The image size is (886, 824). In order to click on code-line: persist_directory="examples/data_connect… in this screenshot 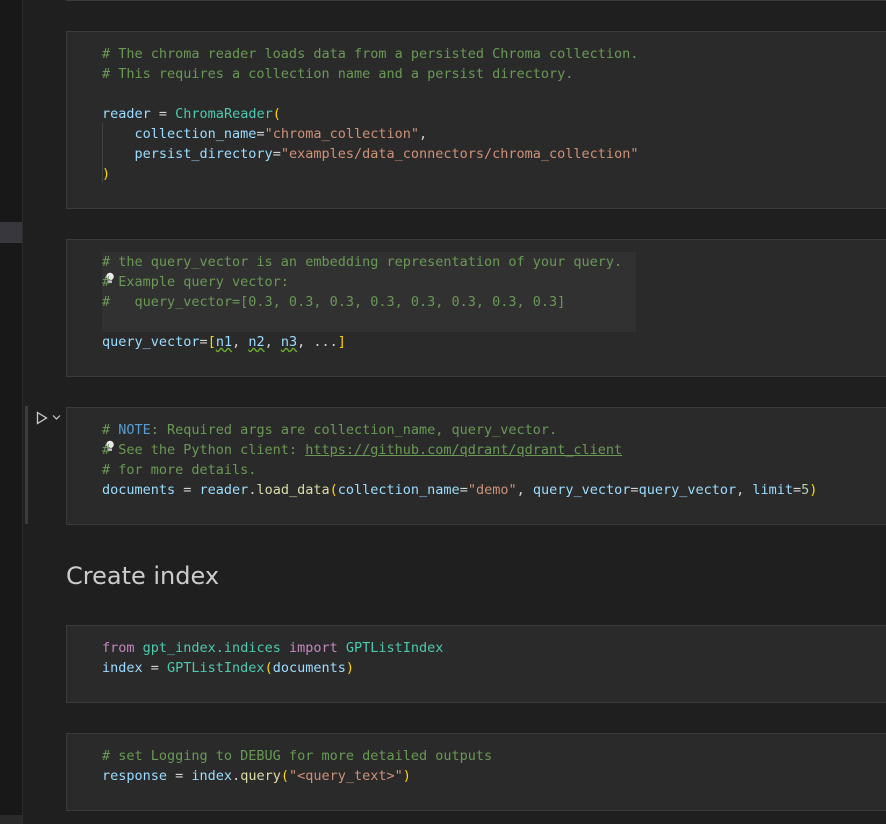, I will do `click(370, 154)`.